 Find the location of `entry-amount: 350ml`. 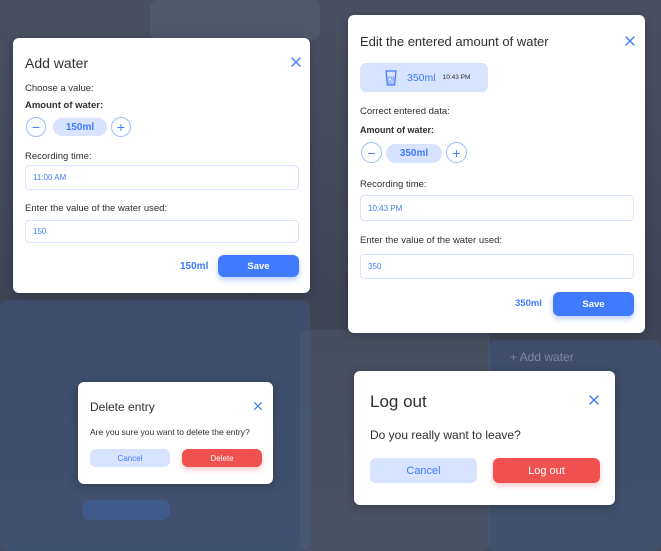

entry-amount: 350ml is located at coordinates (421, 77).